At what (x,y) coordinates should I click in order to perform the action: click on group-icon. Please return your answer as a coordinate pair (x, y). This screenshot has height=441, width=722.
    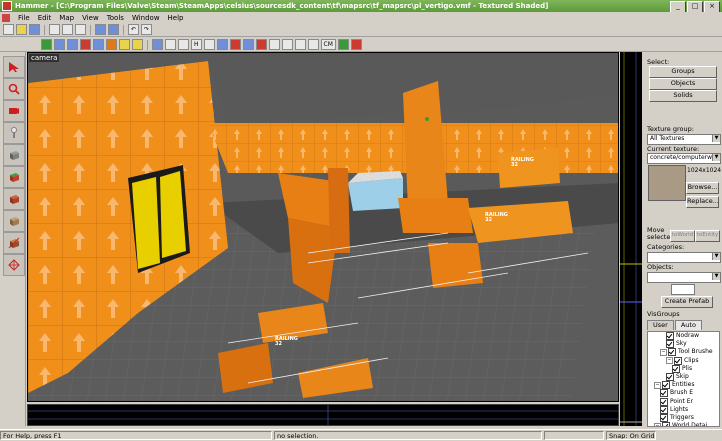
    Looking at the image, I should click on (46, 44).